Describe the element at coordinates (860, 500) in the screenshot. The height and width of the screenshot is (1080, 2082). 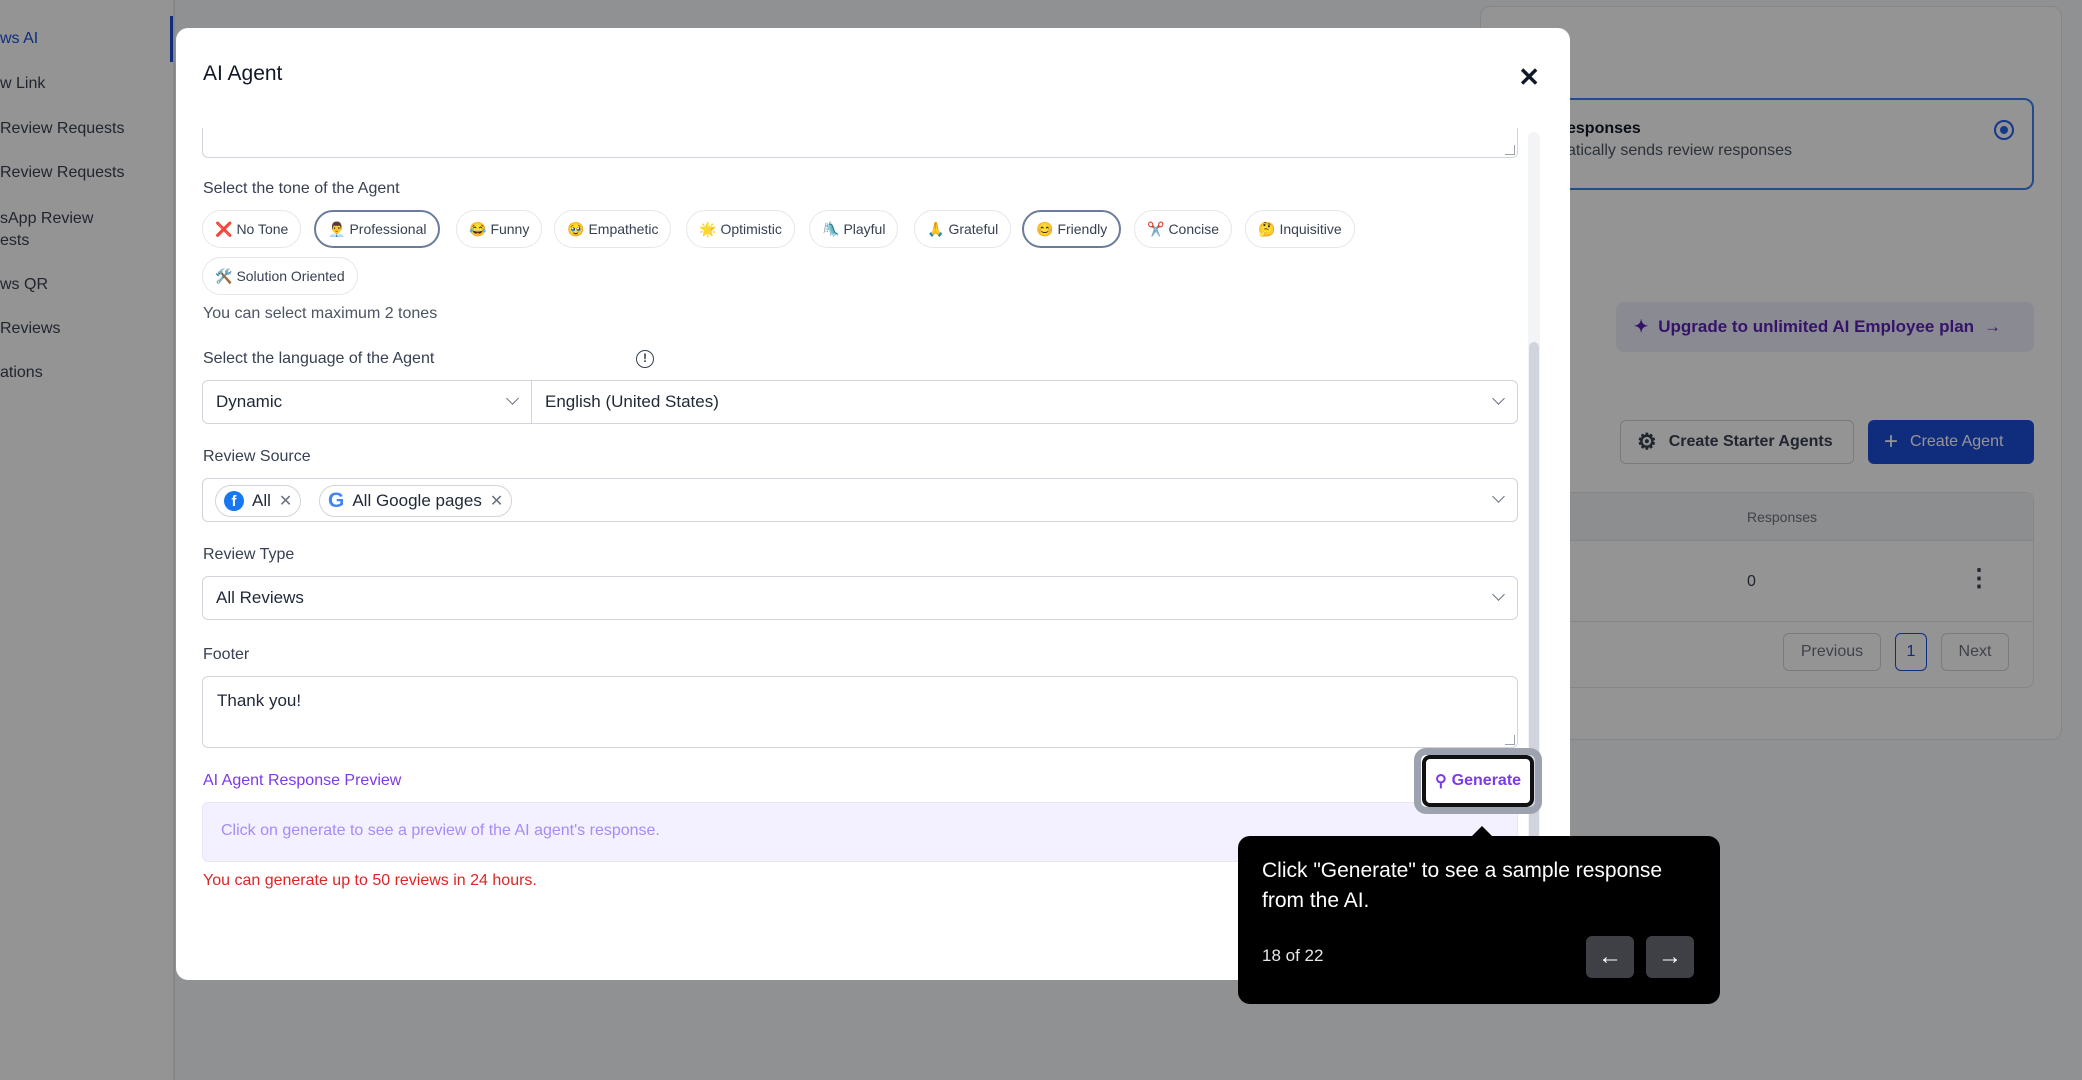
I see `review-source-select: f All ✕ G All Google pages ✕` at that location.